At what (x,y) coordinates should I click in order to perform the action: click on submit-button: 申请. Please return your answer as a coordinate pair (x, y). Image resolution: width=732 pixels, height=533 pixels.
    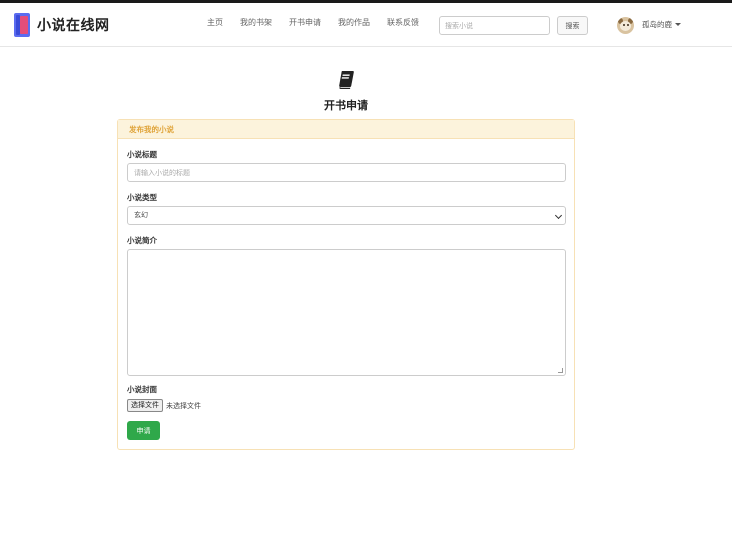
    Looking at the image, I should click on (143, 430).